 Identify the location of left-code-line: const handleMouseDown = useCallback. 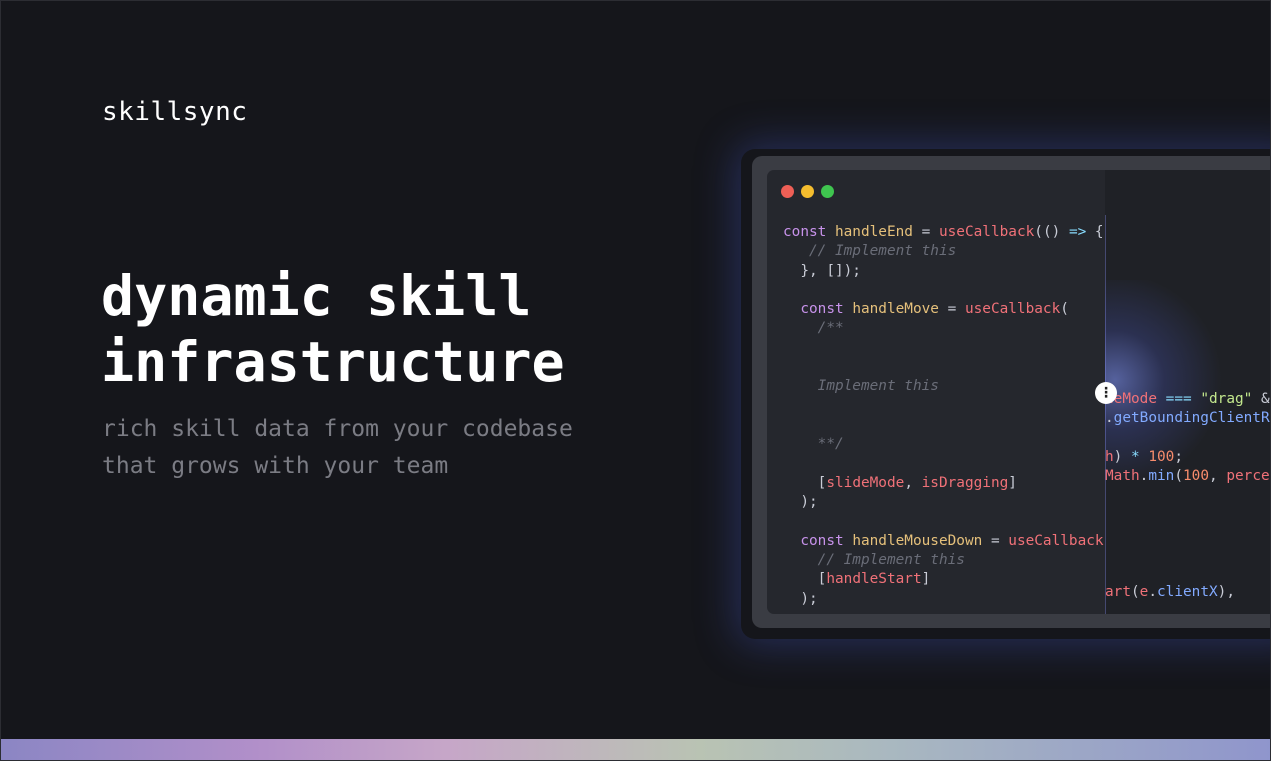
(943, 541).